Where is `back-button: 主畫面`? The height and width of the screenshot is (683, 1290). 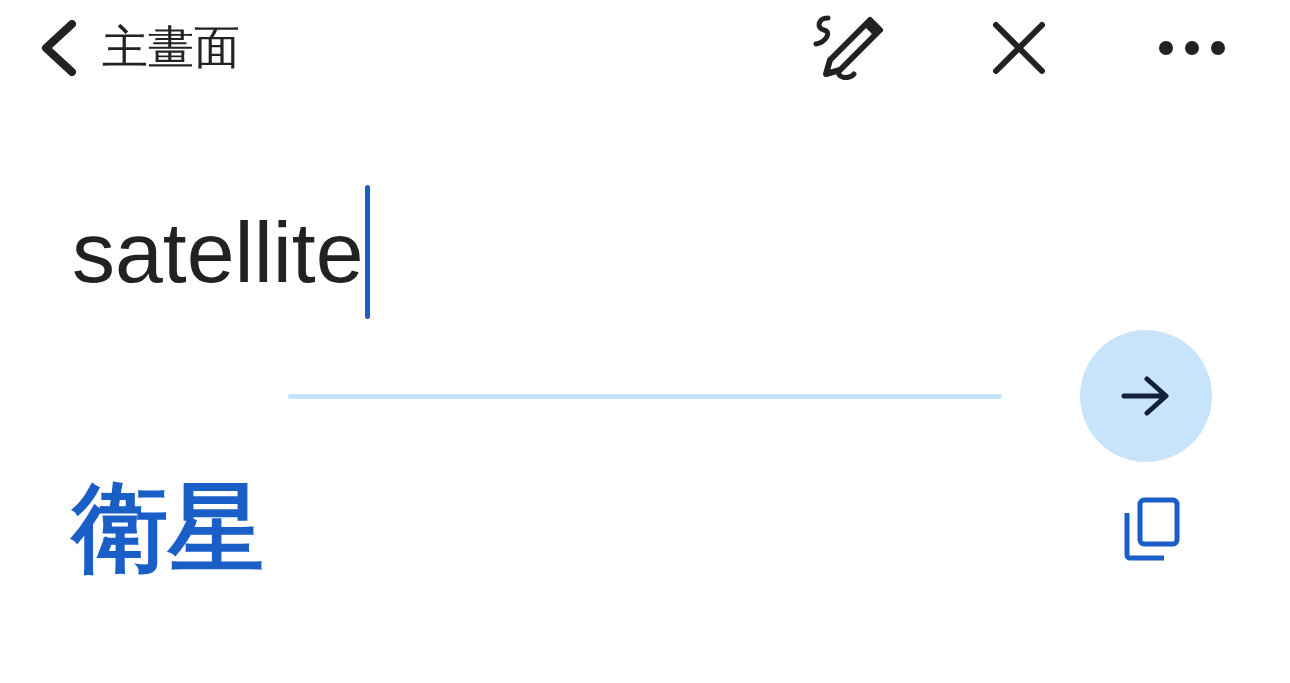
back-button: 主畫面 is located at coordinates (139, 48).